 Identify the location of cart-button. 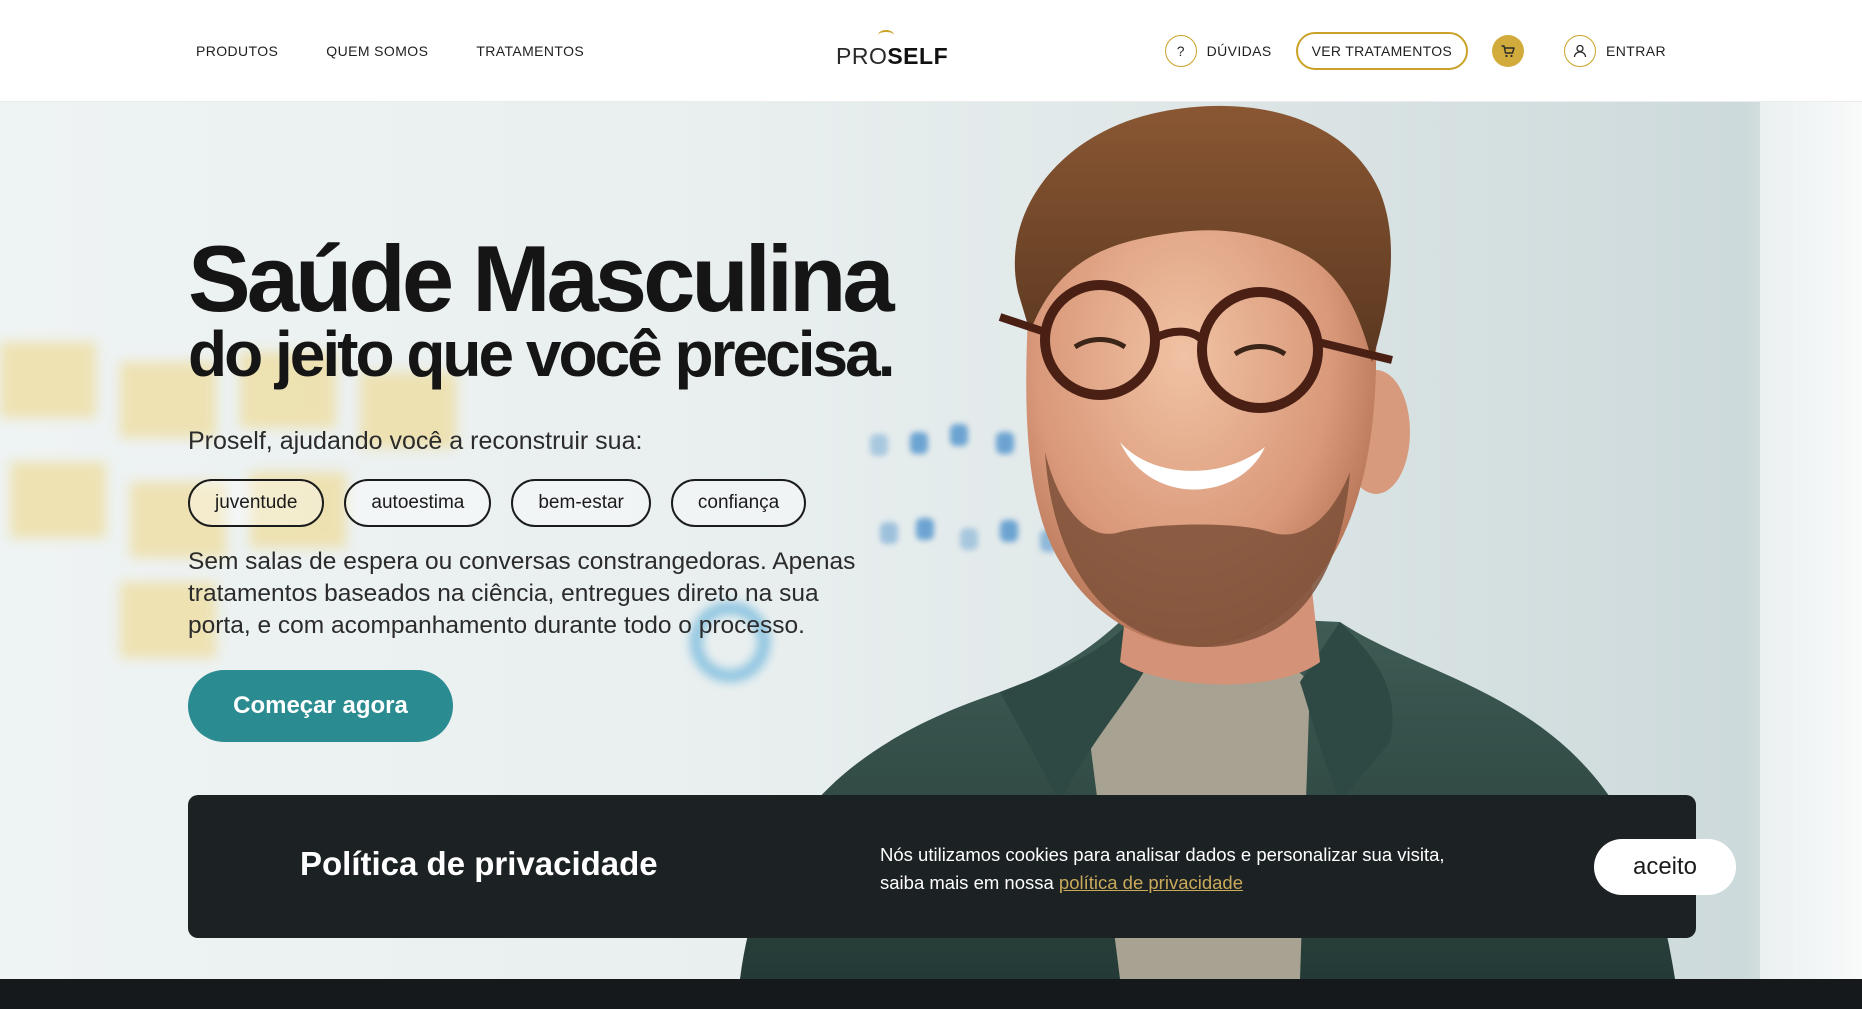
(1508, 51).